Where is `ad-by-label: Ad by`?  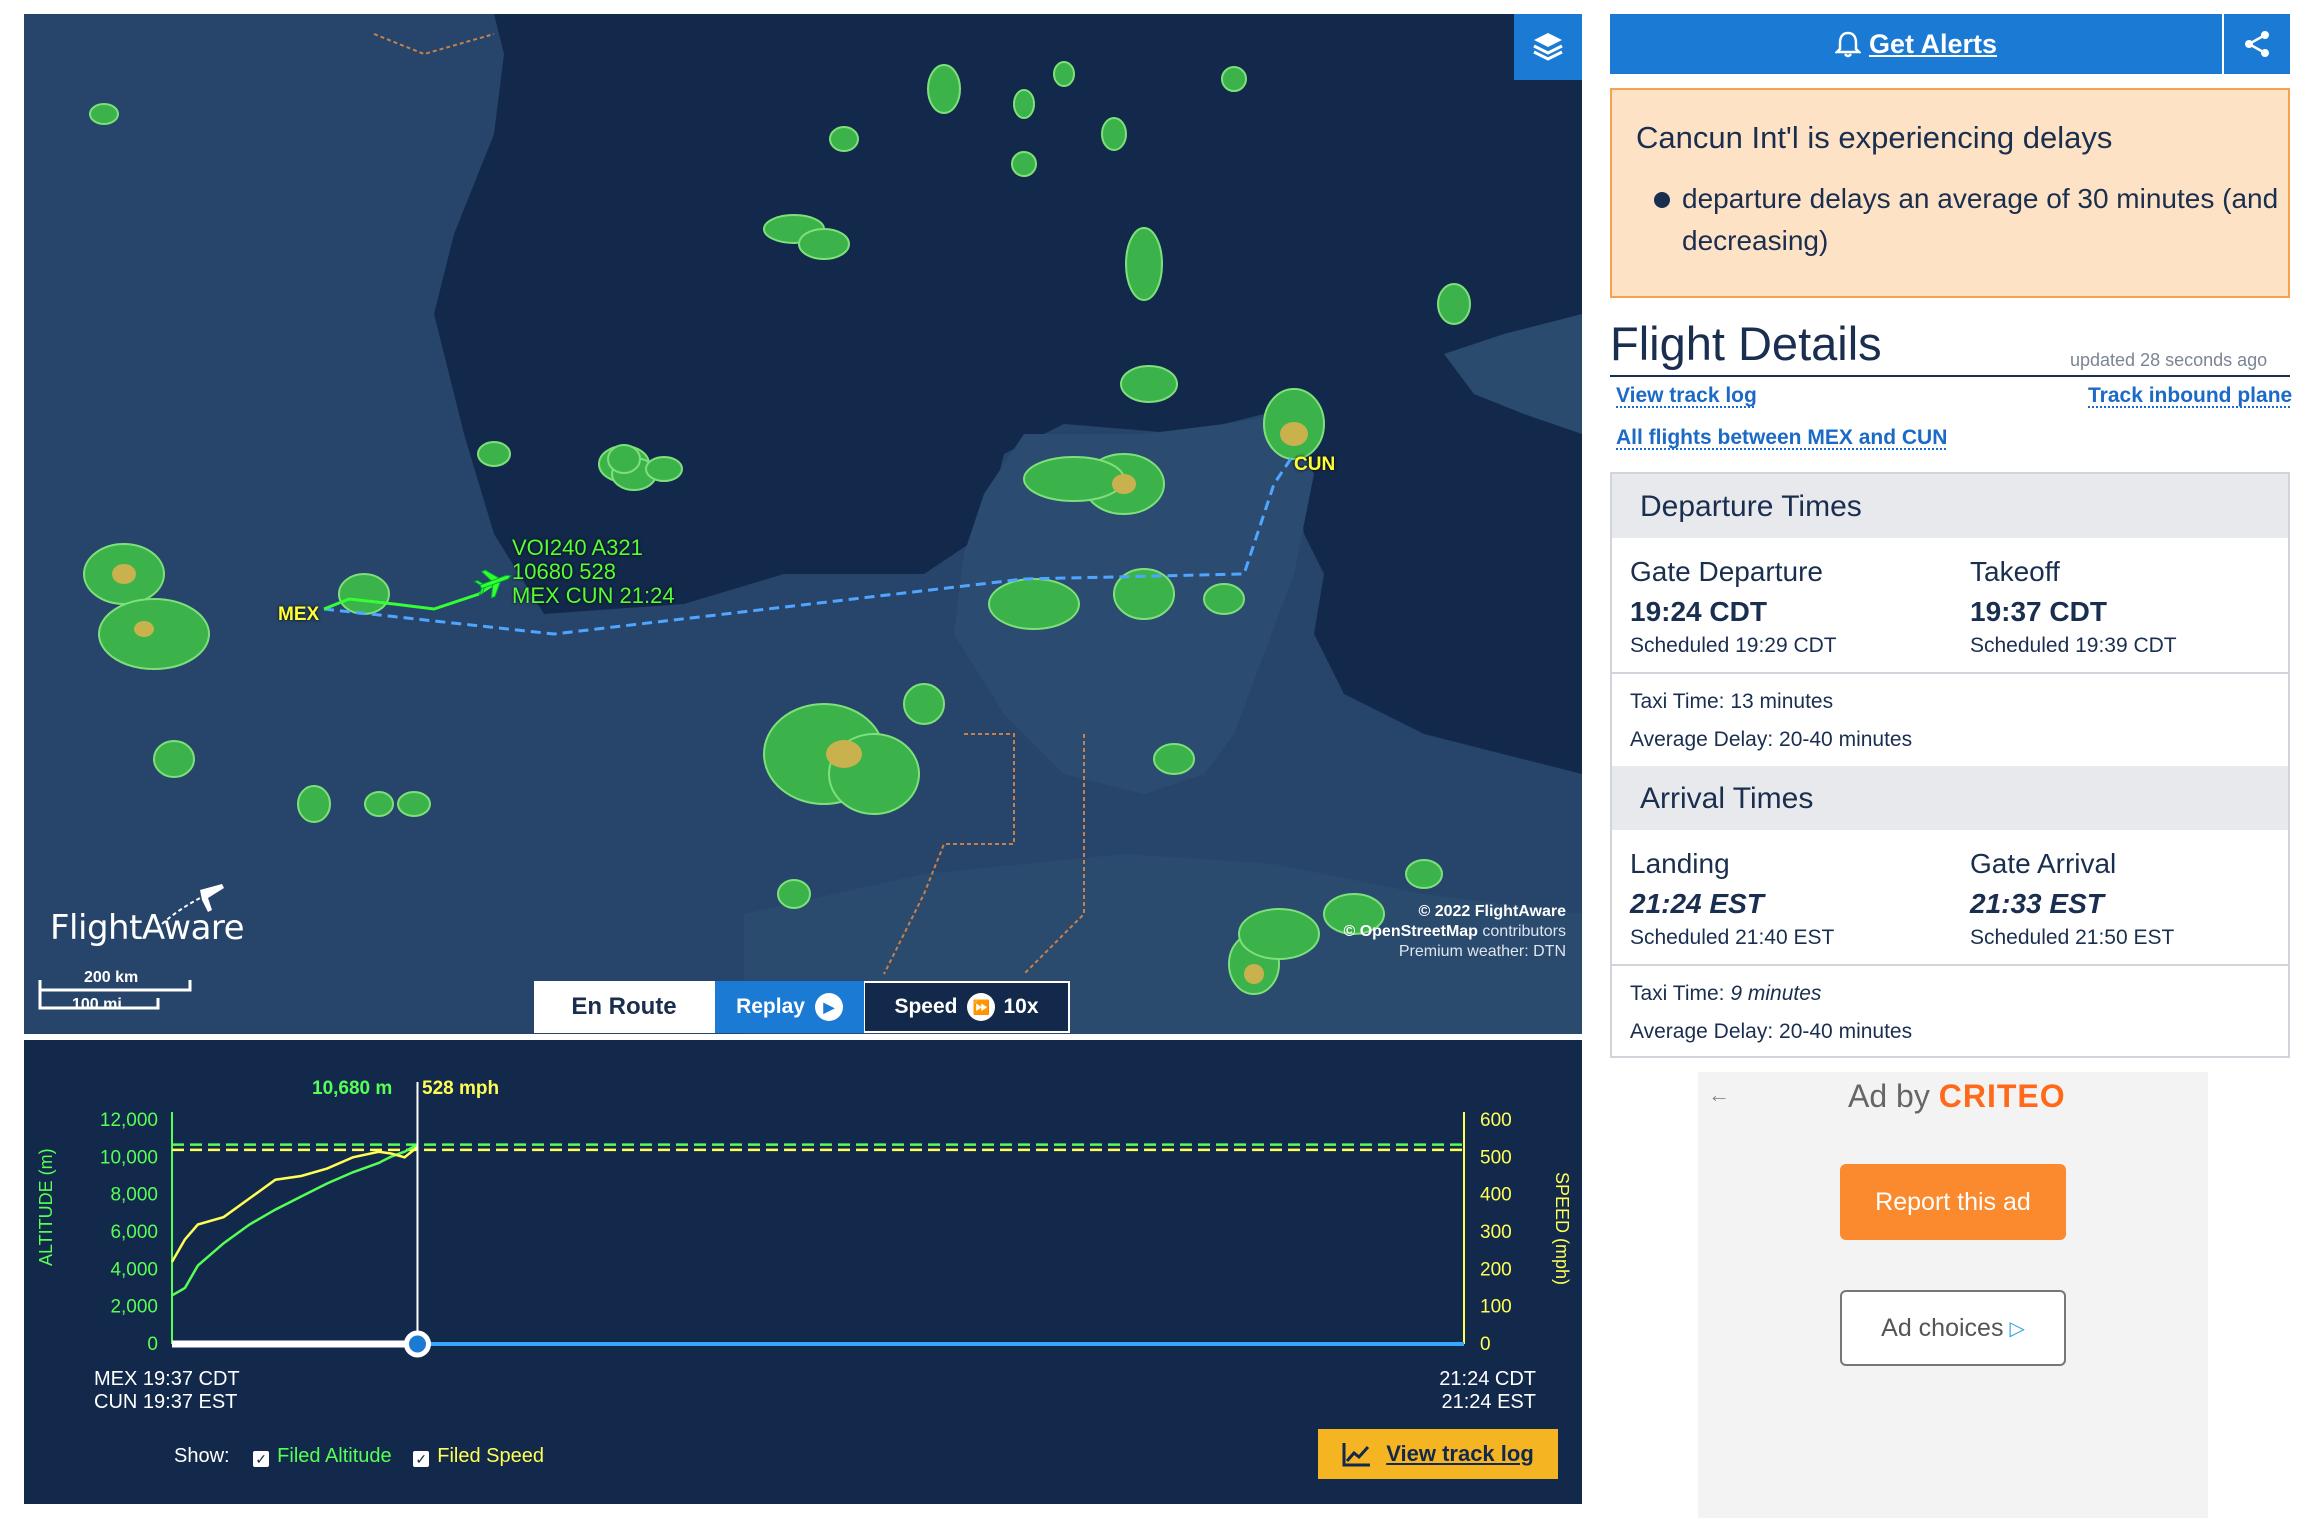
ad-by-label: Ad by is located at coordinates (1889, 1096).